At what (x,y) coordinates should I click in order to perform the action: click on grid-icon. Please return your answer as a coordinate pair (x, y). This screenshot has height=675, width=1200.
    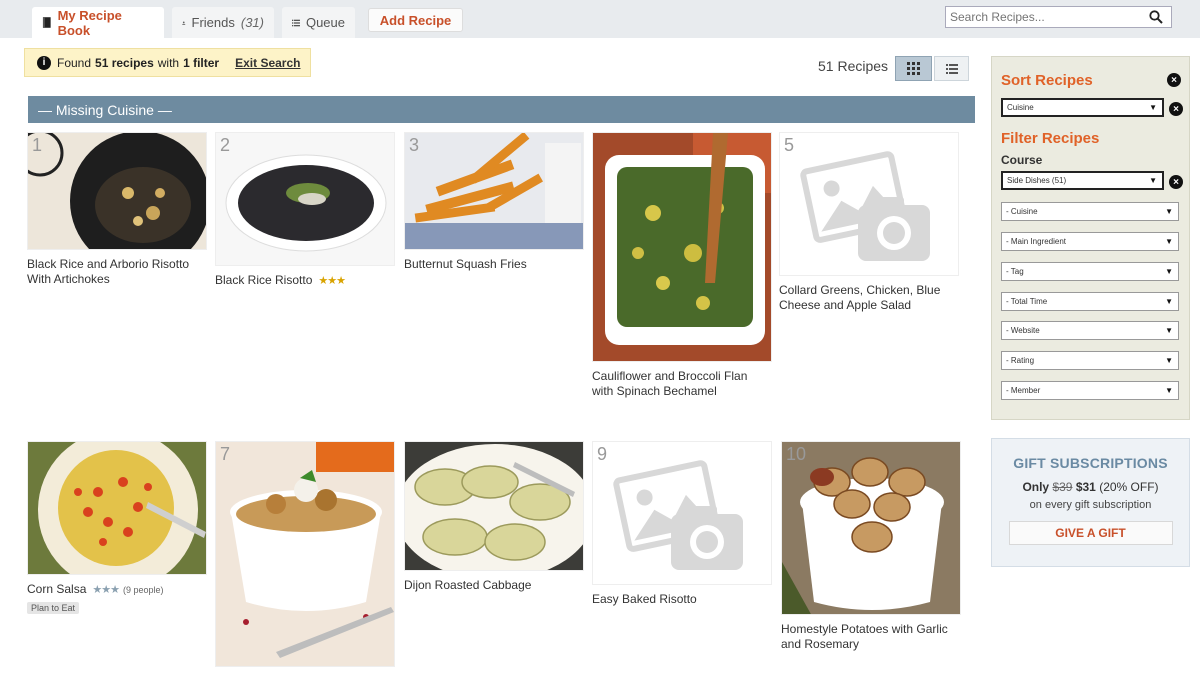
    Looking at the image, I should click on (913, 68).